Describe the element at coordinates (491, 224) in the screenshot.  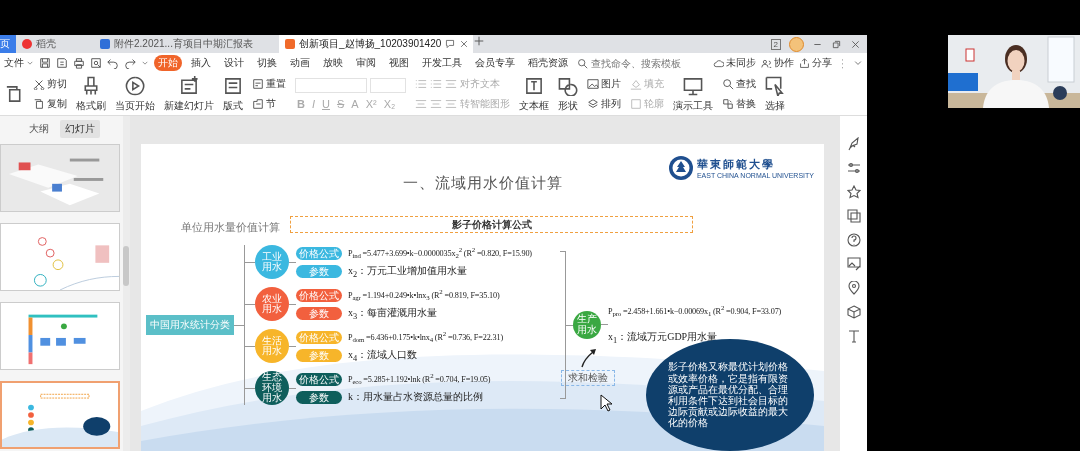
I see `formula-header-box: 影子价格计算公式` at that location.